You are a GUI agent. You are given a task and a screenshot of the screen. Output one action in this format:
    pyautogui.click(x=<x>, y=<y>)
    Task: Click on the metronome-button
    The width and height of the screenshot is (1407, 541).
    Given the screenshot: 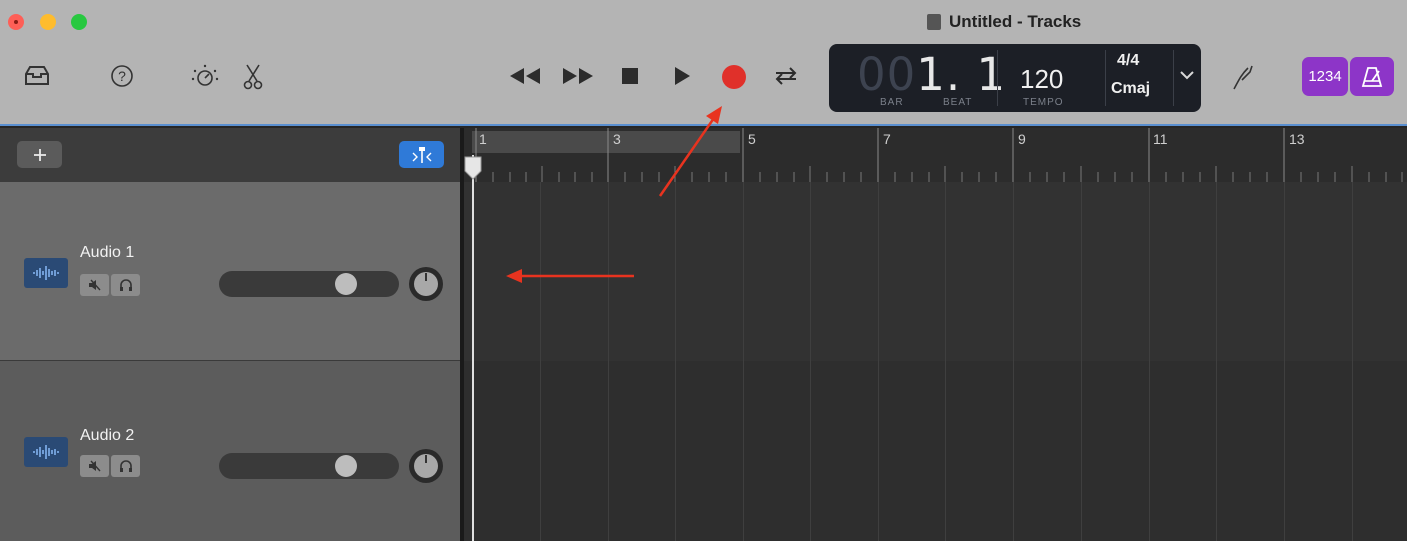 What is the action you would take?
    pyautogui.click(x=1372, y=76)
    